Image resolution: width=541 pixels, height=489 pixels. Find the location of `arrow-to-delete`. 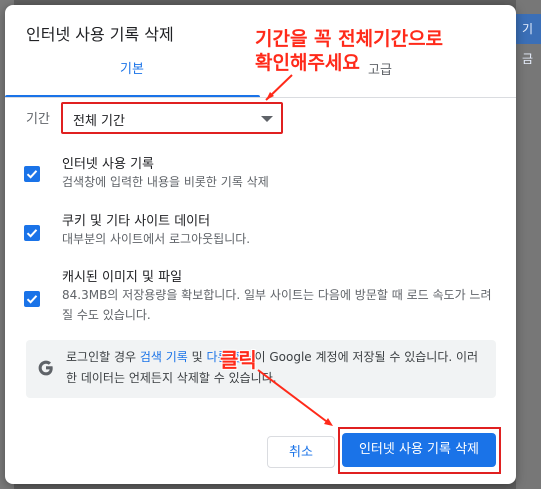

arrow-to-delete is located at coordinates (294, 397).